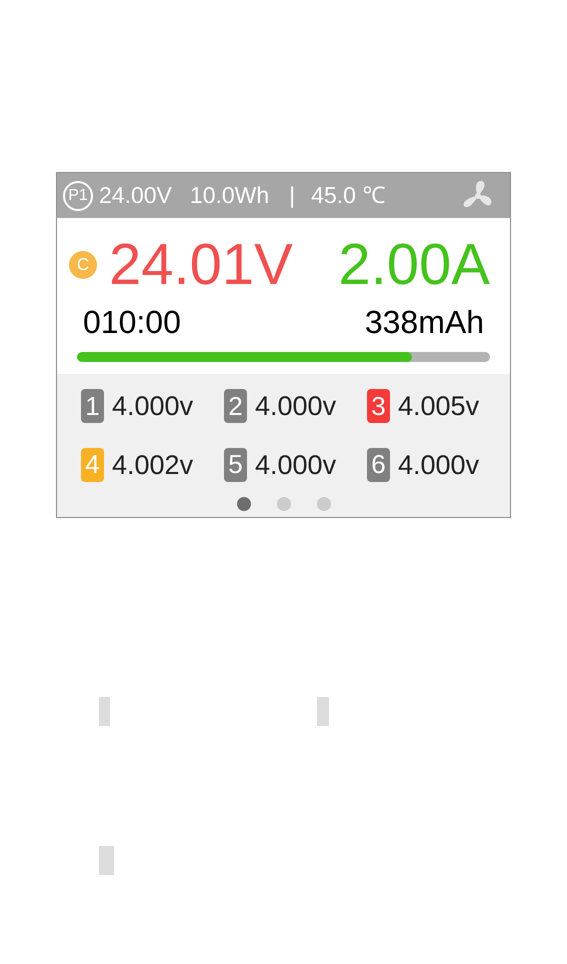 This screenshot has height=964, width=567. Describe the element at coordinates (235, 406) in the screenshot. I see `cell-number: 2` at that location.